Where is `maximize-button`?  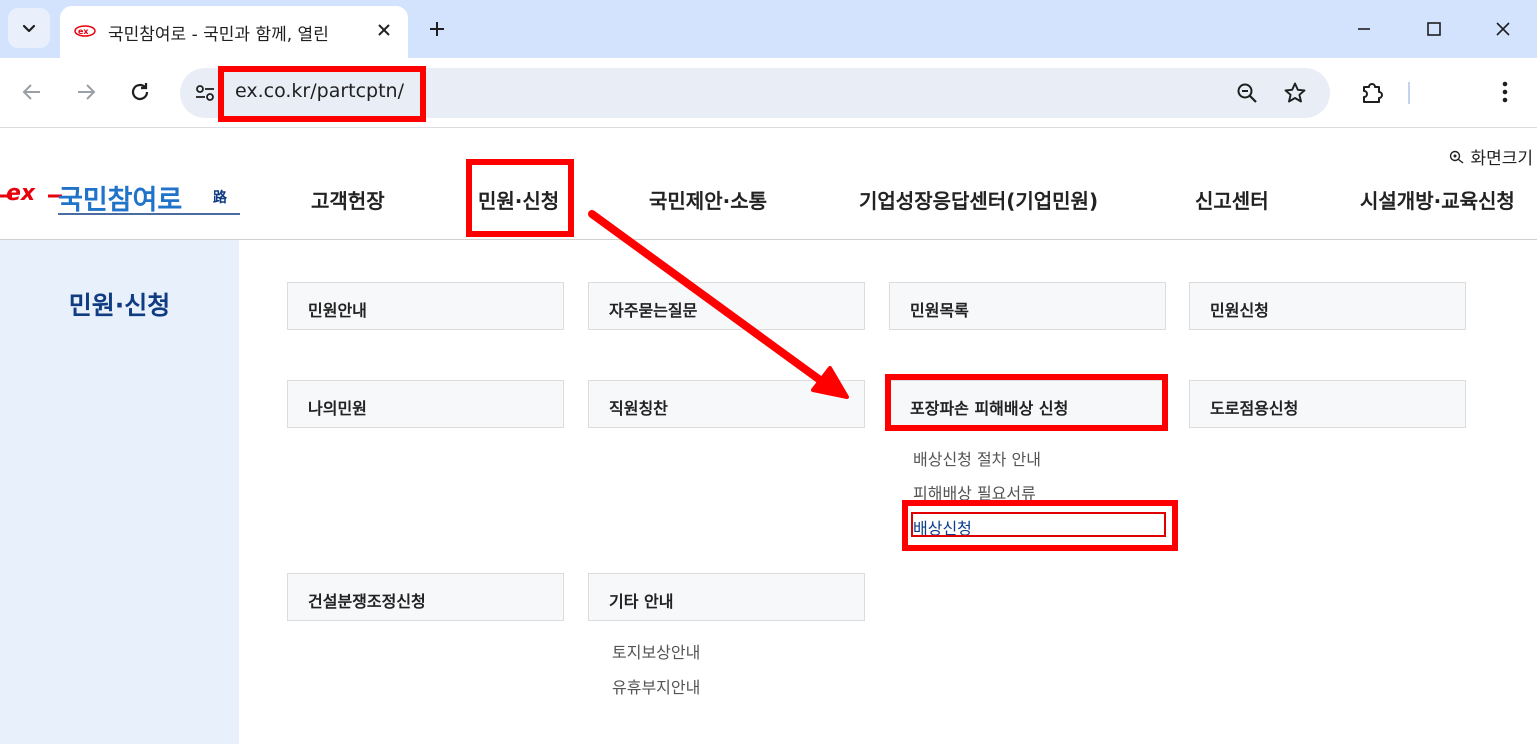 maximize-button is located at coordinates (1434, 29).